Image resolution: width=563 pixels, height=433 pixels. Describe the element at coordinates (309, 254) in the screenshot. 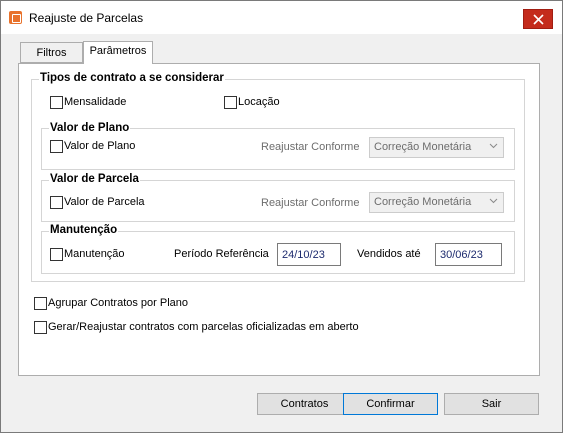

I see `periodo-referencia-input: 24/10/23` at that location.